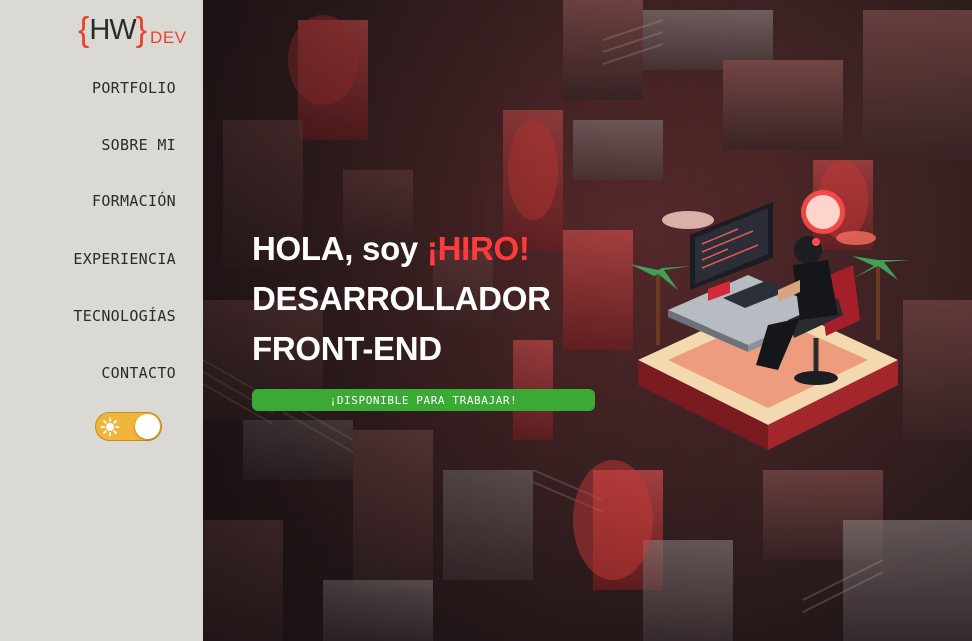 This screenshot has height=641, width=972. What do you see at coordinates (84, 30) in the screenshot?
I see `logo-open-brace: {` at bounding box center [84, 30].